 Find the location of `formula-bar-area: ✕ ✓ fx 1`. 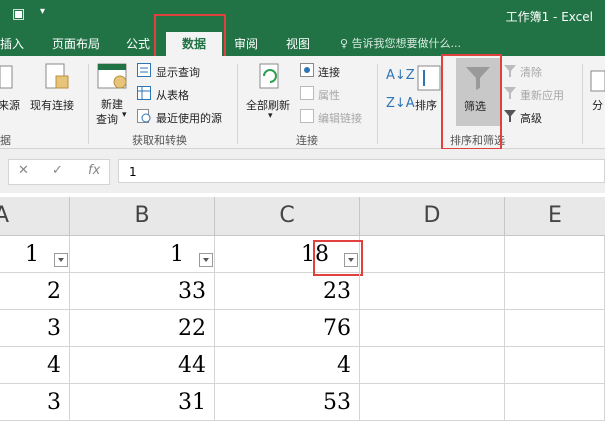

formula-bar-area: ✕ ✓ fx 1 is located at coordinates (302, 171).